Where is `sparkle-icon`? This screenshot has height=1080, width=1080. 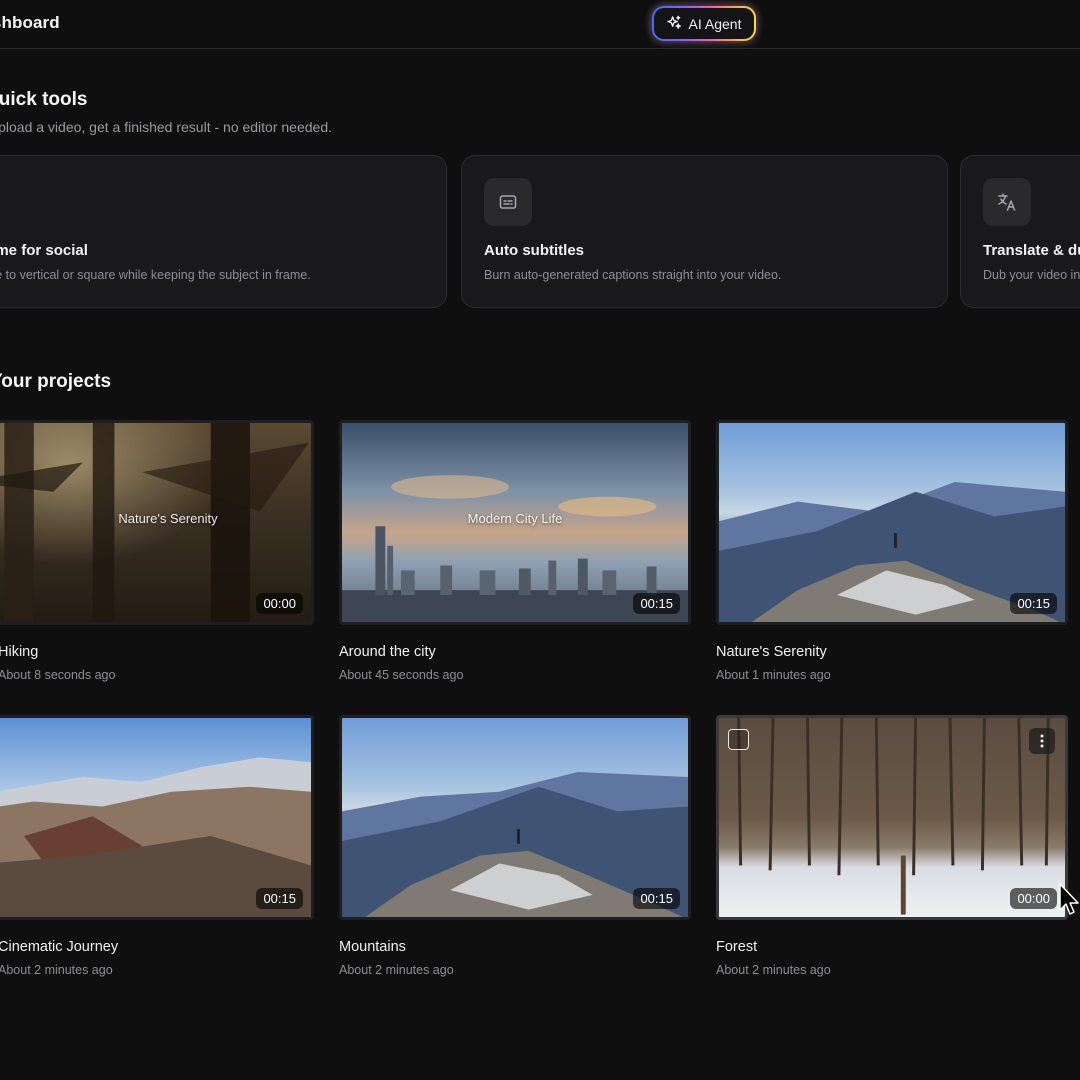 sparkle-icon is located at coordinates (674, 24).